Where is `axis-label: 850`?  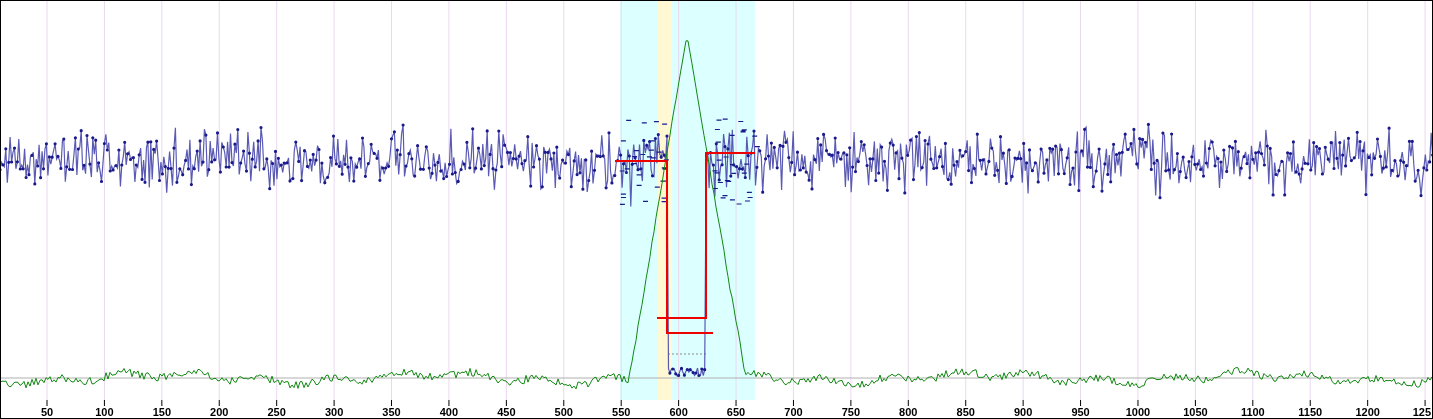
axis-label: 850 is located at coordinates (965, 412).